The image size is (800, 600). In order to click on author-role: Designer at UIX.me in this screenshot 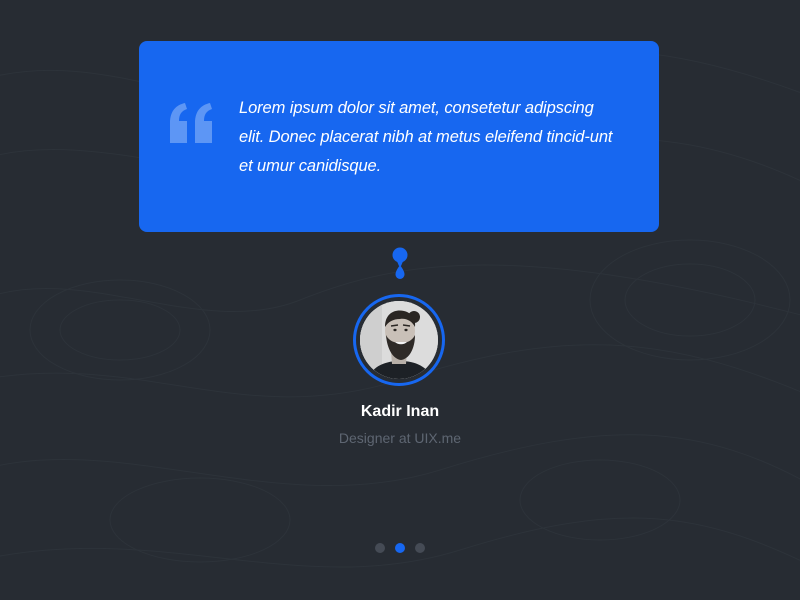, I will do `click(400, 438)`.